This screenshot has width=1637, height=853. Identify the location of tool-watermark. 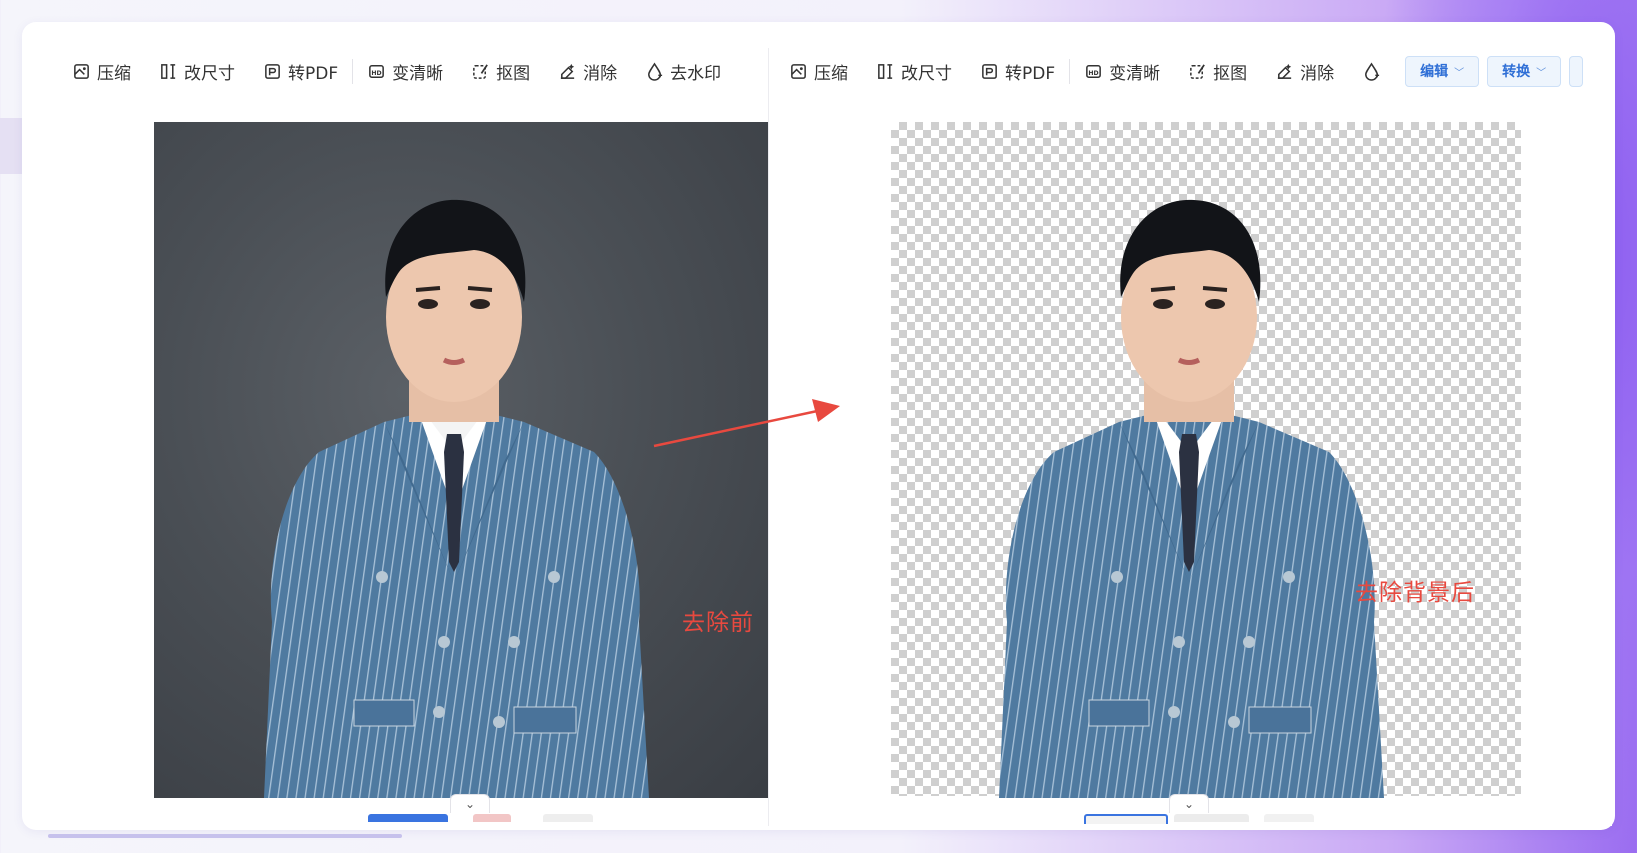
(1374, 71).